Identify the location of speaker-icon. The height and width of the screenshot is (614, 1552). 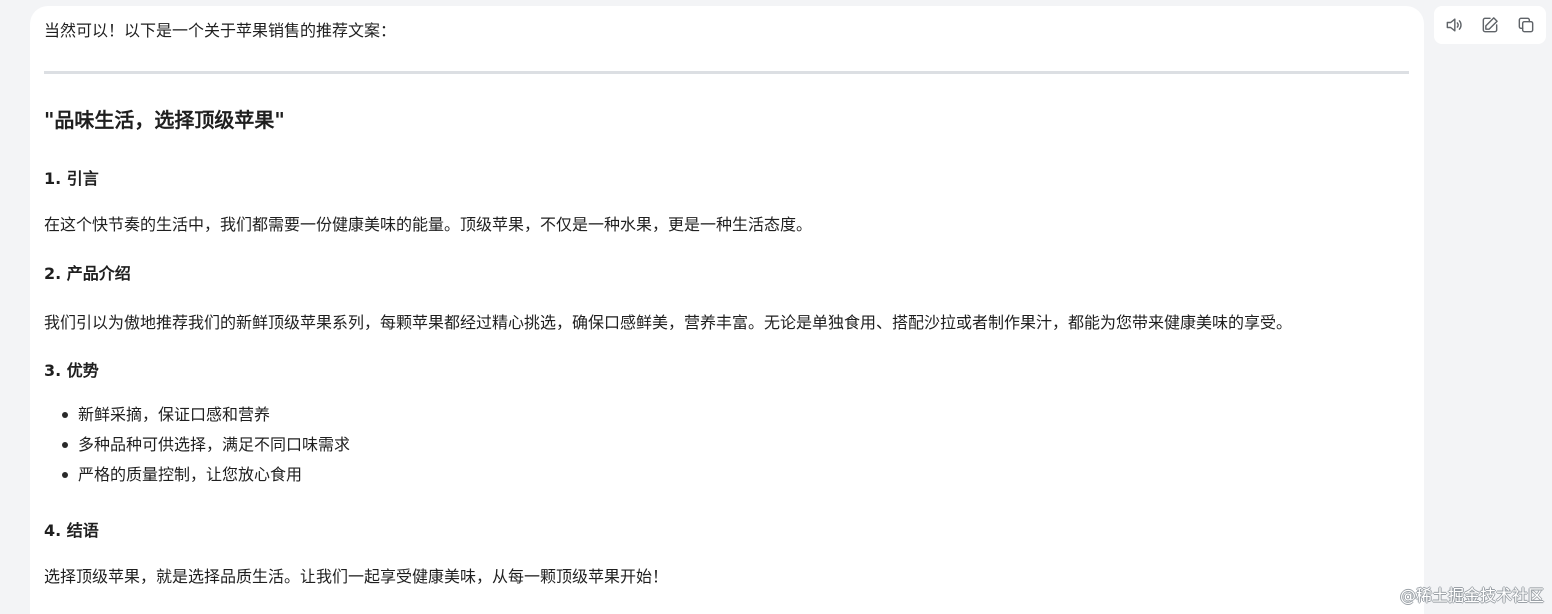
(1454, 25).